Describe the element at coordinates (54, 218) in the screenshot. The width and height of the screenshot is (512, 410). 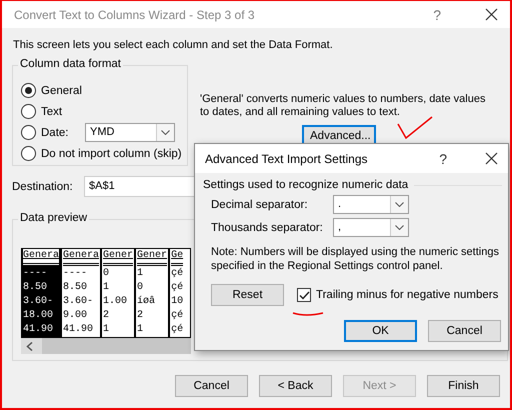
I see `group-label: Data preview` at that location.